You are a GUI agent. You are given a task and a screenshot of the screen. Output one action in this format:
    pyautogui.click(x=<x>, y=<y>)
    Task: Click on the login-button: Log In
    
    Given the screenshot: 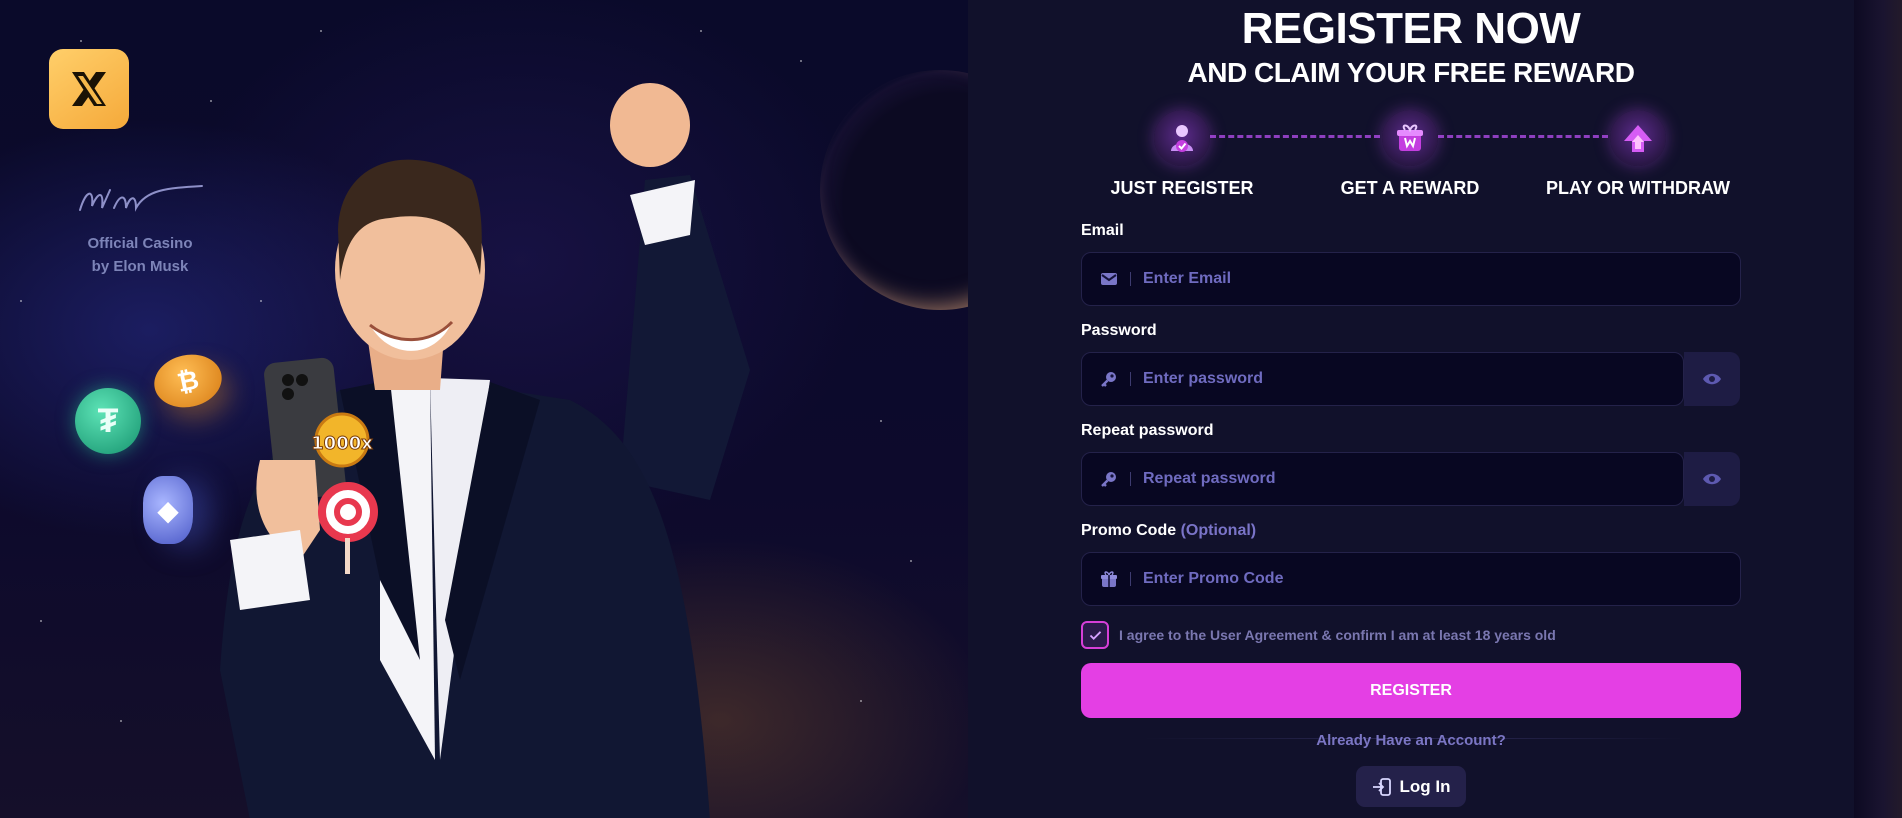 What is the action you would take?
    pyautogui.click(x=1411, y=786)
    